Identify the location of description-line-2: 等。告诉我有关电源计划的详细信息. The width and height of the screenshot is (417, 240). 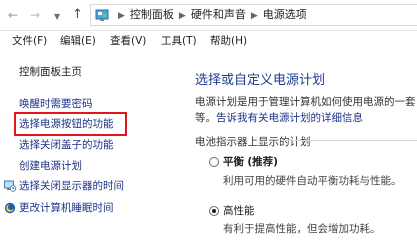
(279, 117).